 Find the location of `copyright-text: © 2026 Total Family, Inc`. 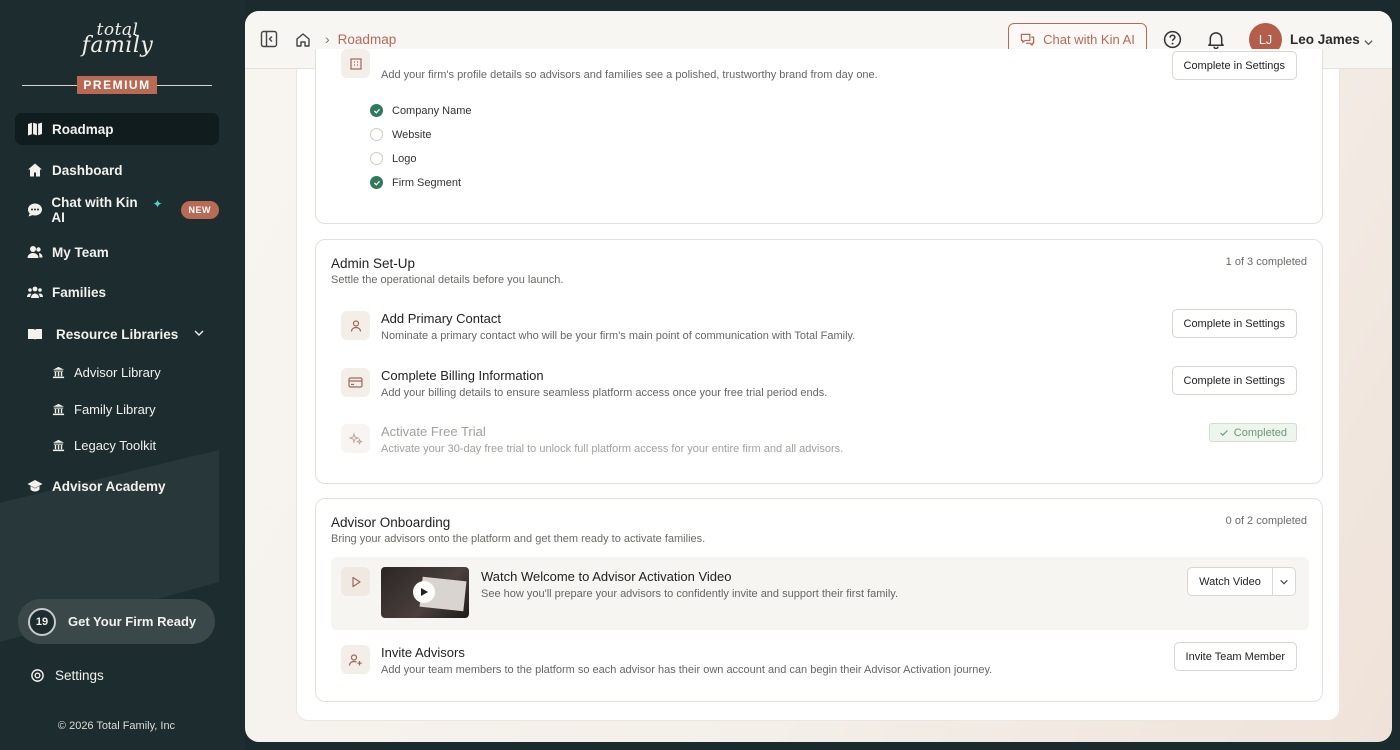

copyright-text: © 2026 Total Family, Inc is located at coordinates (116, 726).